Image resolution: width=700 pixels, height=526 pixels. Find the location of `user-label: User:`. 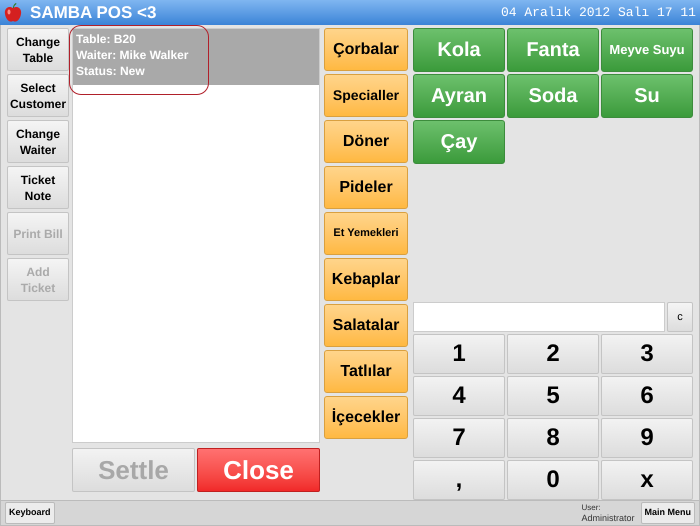

user-label: User: is located at coordinates (591, 508).